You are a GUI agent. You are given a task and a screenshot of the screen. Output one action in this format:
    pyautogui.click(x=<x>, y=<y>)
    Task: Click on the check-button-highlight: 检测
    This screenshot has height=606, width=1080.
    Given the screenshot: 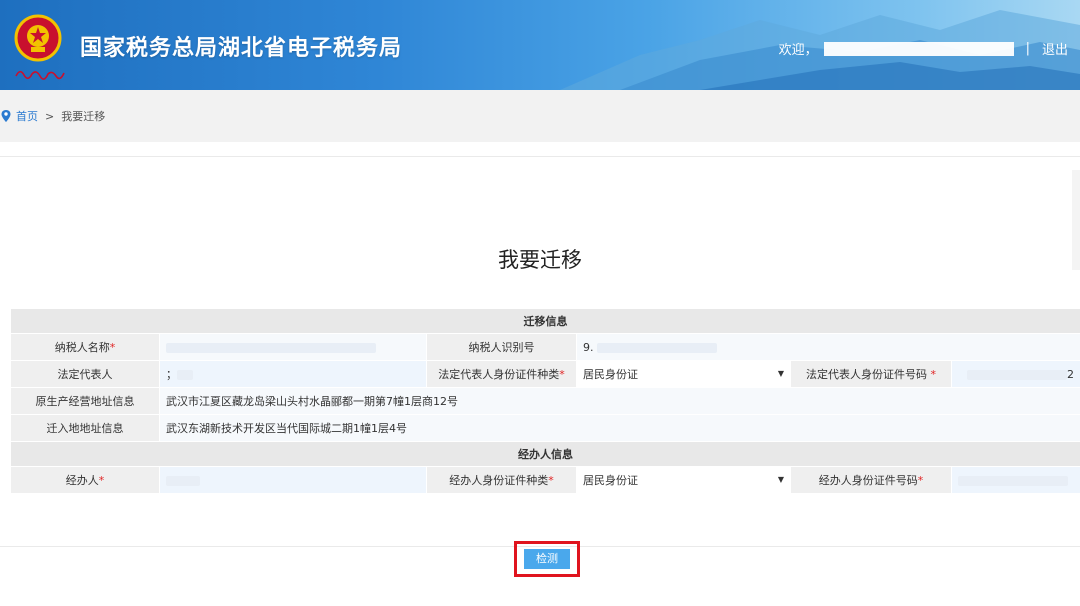 What is the action you would take?
    pyautogui.click(x=547, y=559)
    